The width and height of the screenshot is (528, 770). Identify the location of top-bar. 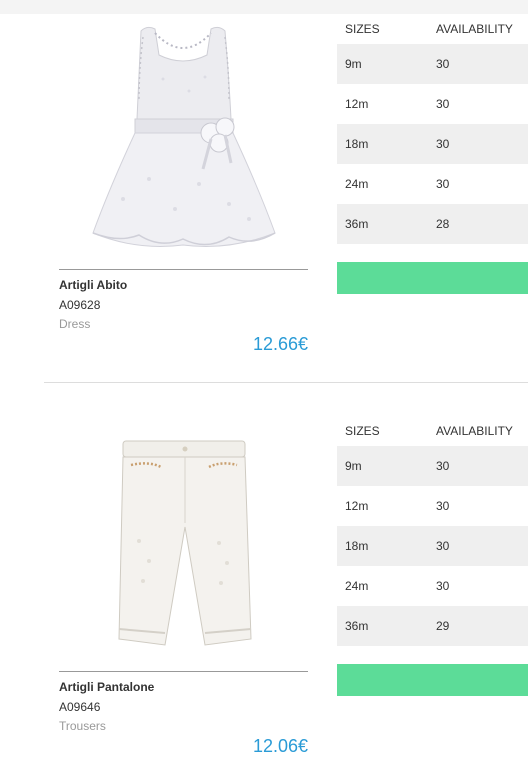
(264, 7).